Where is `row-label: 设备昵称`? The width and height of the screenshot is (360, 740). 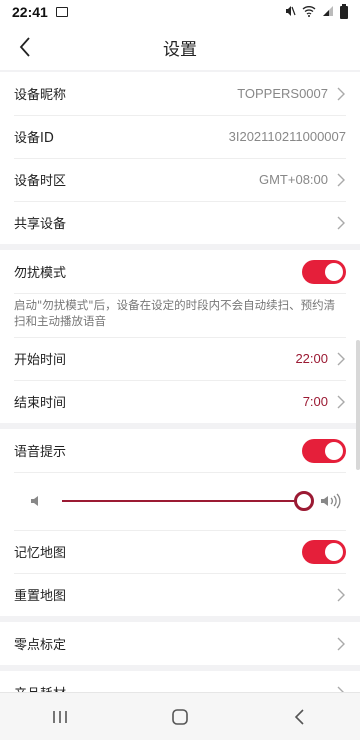 row-label: 设备昵称 is located at coordinates (40, 95).